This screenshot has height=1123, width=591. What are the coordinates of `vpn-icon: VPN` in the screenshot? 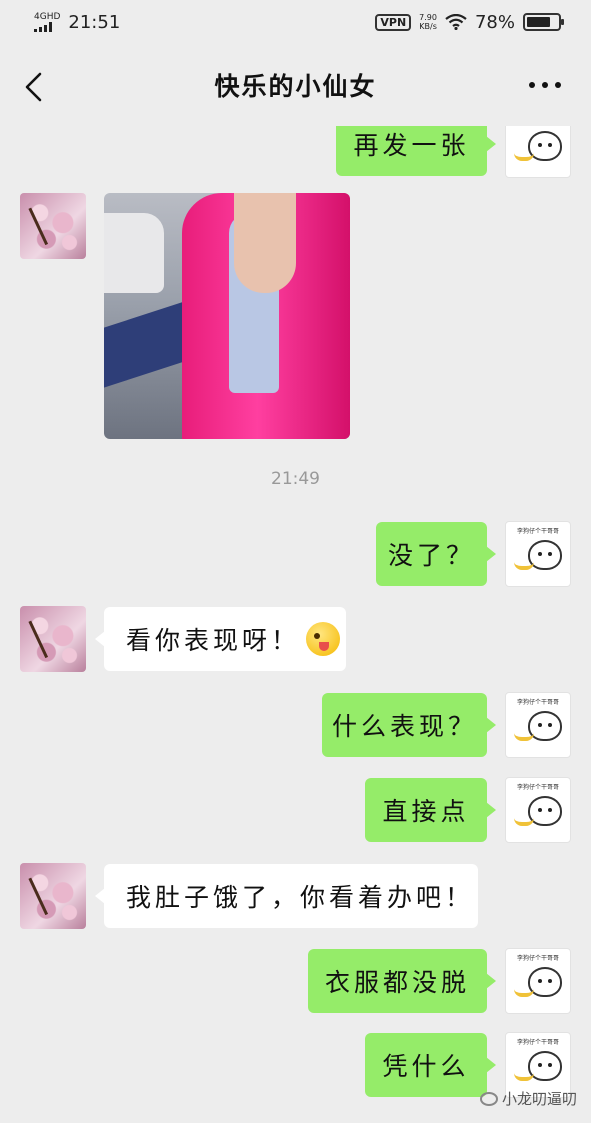 It's located at (393, 22).